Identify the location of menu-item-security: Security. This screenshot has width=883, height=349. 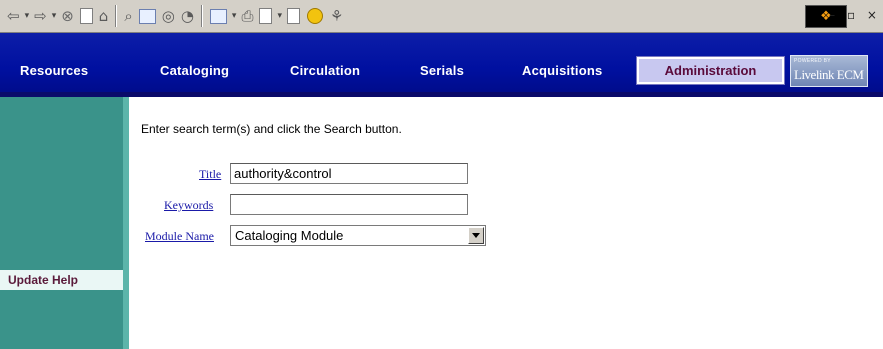
(853, 157).